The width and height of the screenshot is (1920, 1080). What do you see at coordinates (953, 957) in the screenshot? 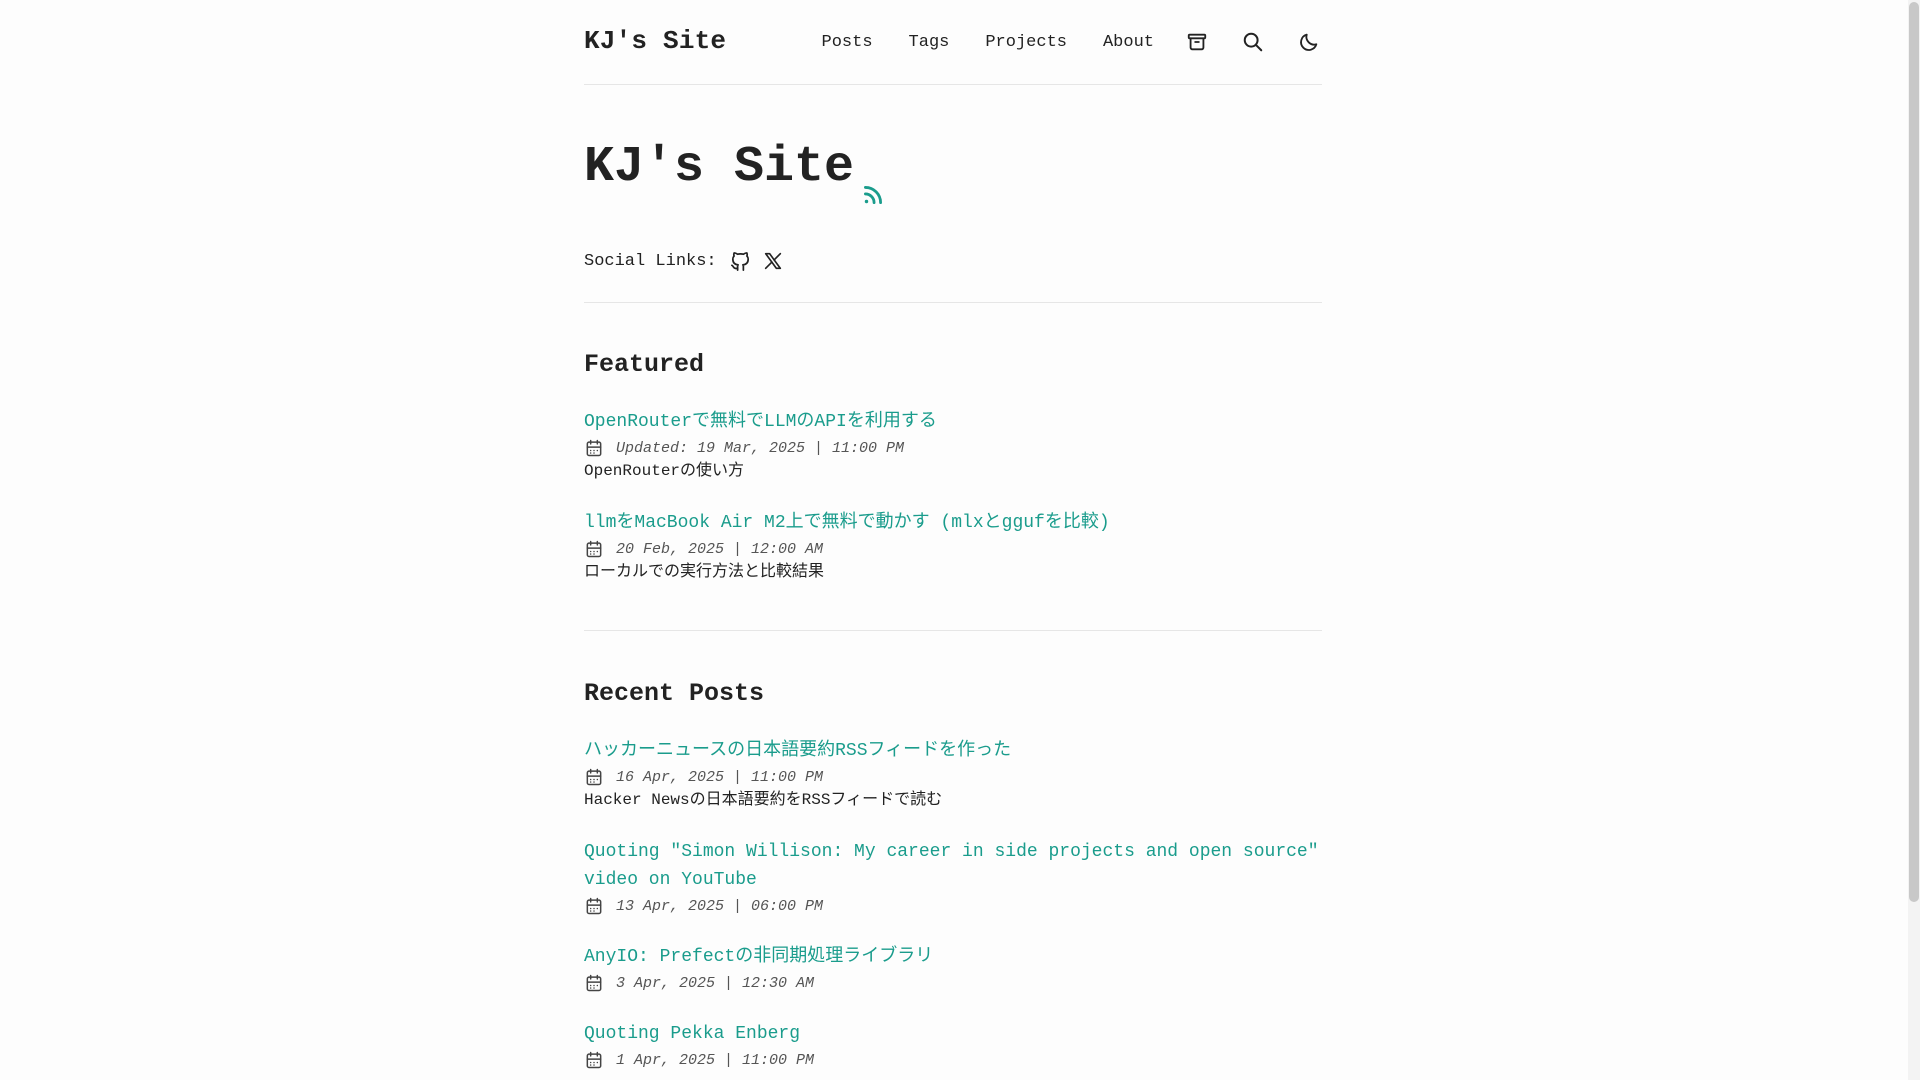
I see `post-title-link: AnyIO: Prefectの非同期処理ライブラリ` at bounding box center [953, 957].